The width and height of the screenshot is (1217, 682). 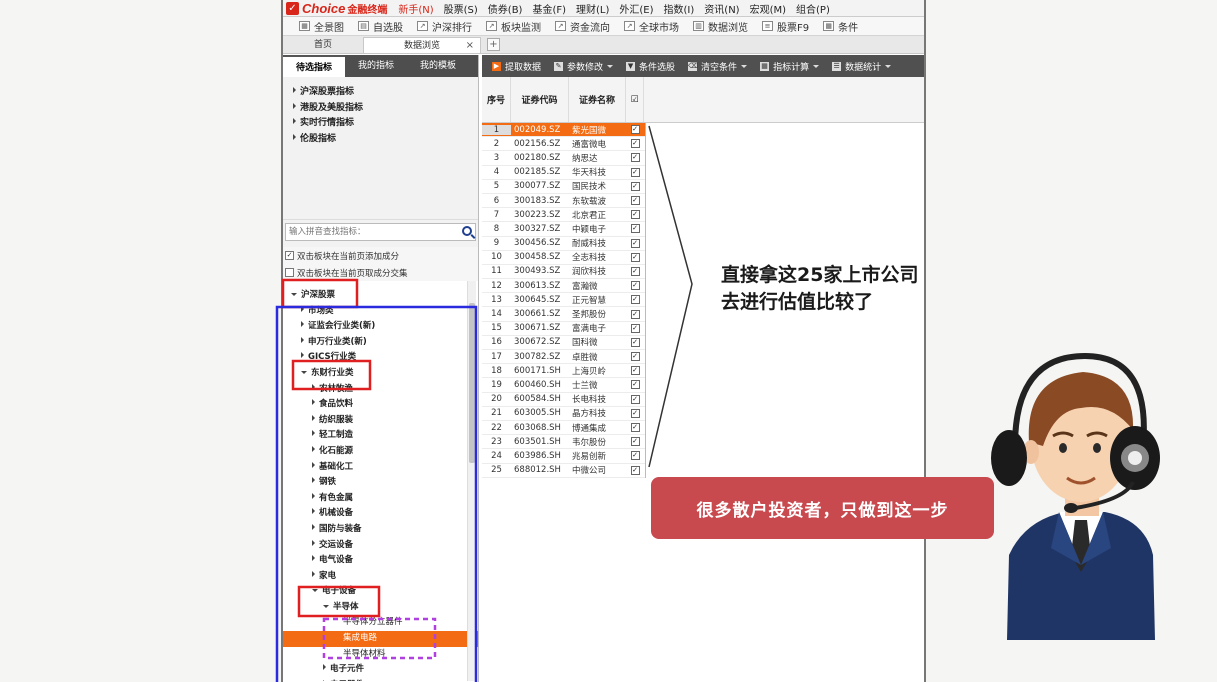 What do you see at coordinates (470, 46) in the screenshot?
I see `close-icon: ×` at bounding box center [470, 46].